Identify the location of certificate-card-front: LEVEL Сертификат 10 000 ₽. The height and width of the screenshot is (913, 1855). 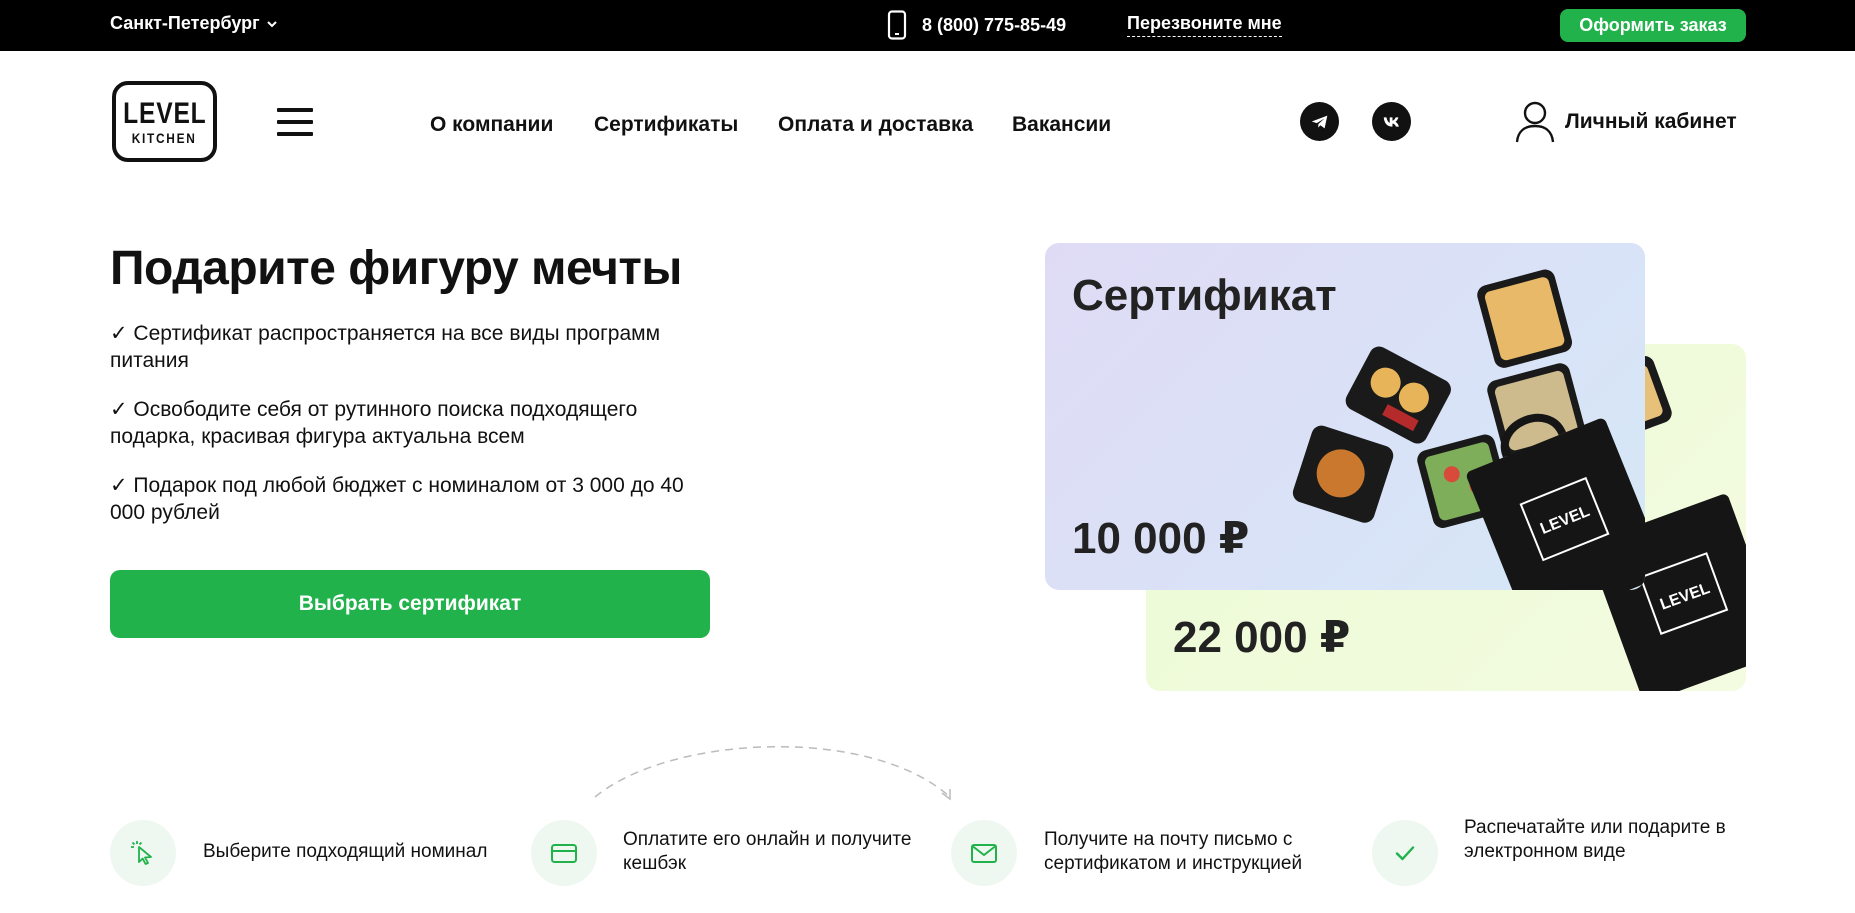
(1345, 416).